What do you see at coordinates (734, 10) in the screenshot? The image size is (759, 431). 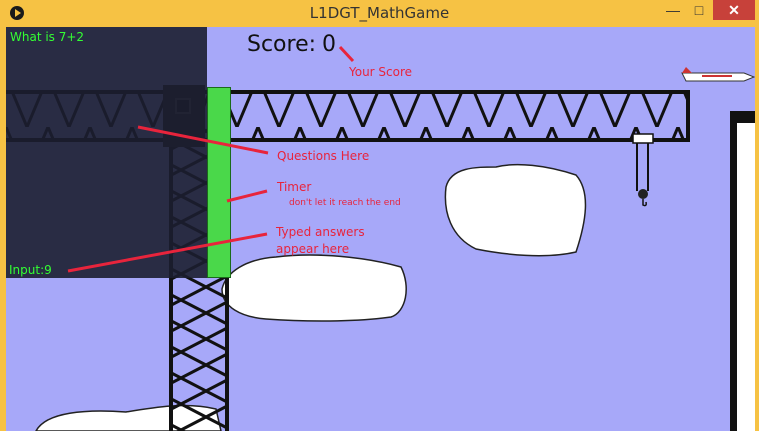 I see `close-button: ✕` at bounding box center [734, 10].